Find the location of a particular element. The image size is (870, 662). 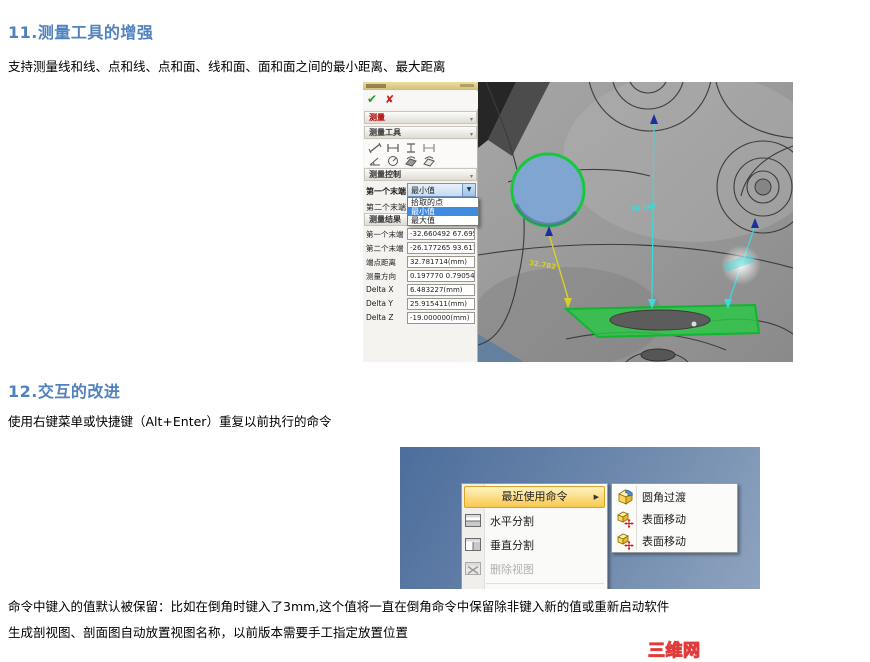

result-label: 测量方向 is located at coordinates (381, 276).